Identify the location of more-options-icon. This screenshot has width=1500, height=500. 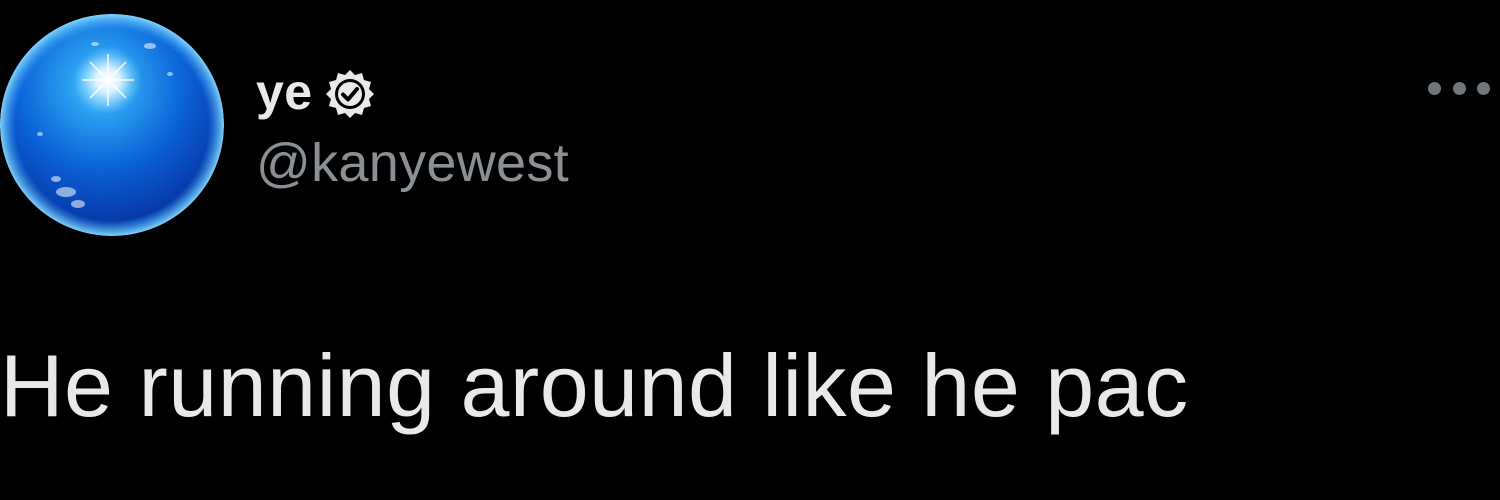
(1459, 88).